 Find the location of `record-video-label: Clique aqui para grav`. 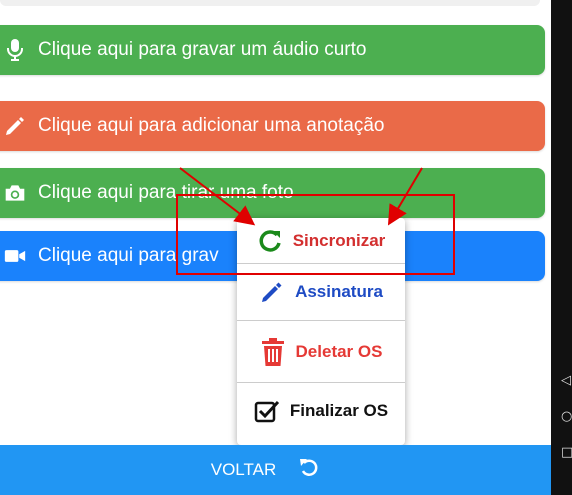

record-video-label: Clique aqui para grav is located at coordinates (128, 255).